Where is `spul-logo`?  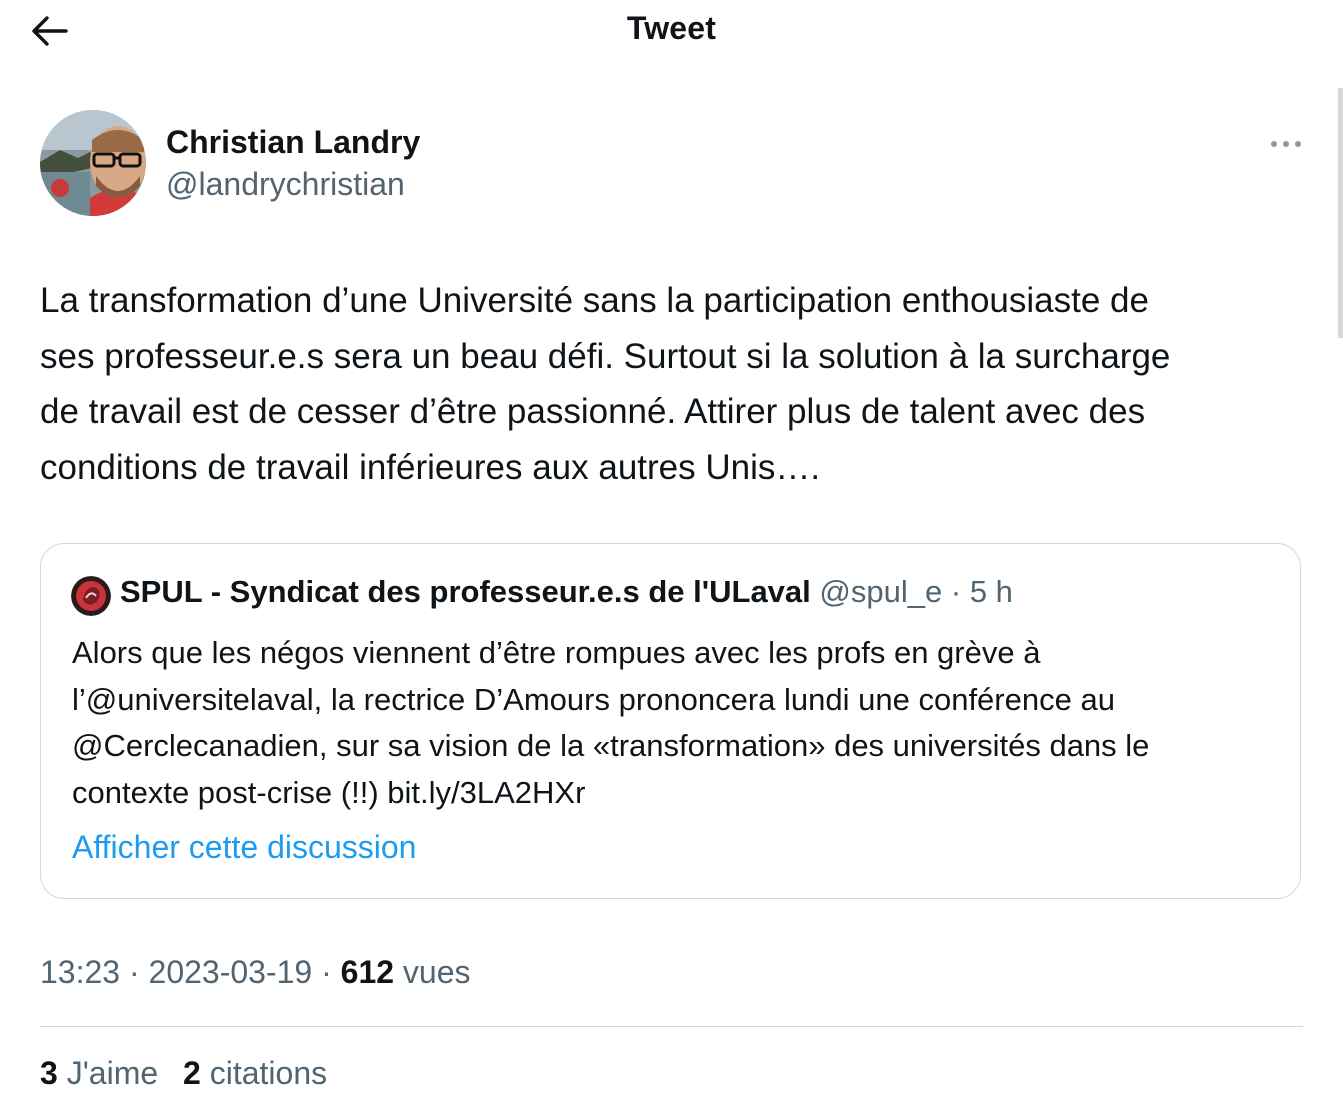
spul-logo is located at coordinates (91, 596).